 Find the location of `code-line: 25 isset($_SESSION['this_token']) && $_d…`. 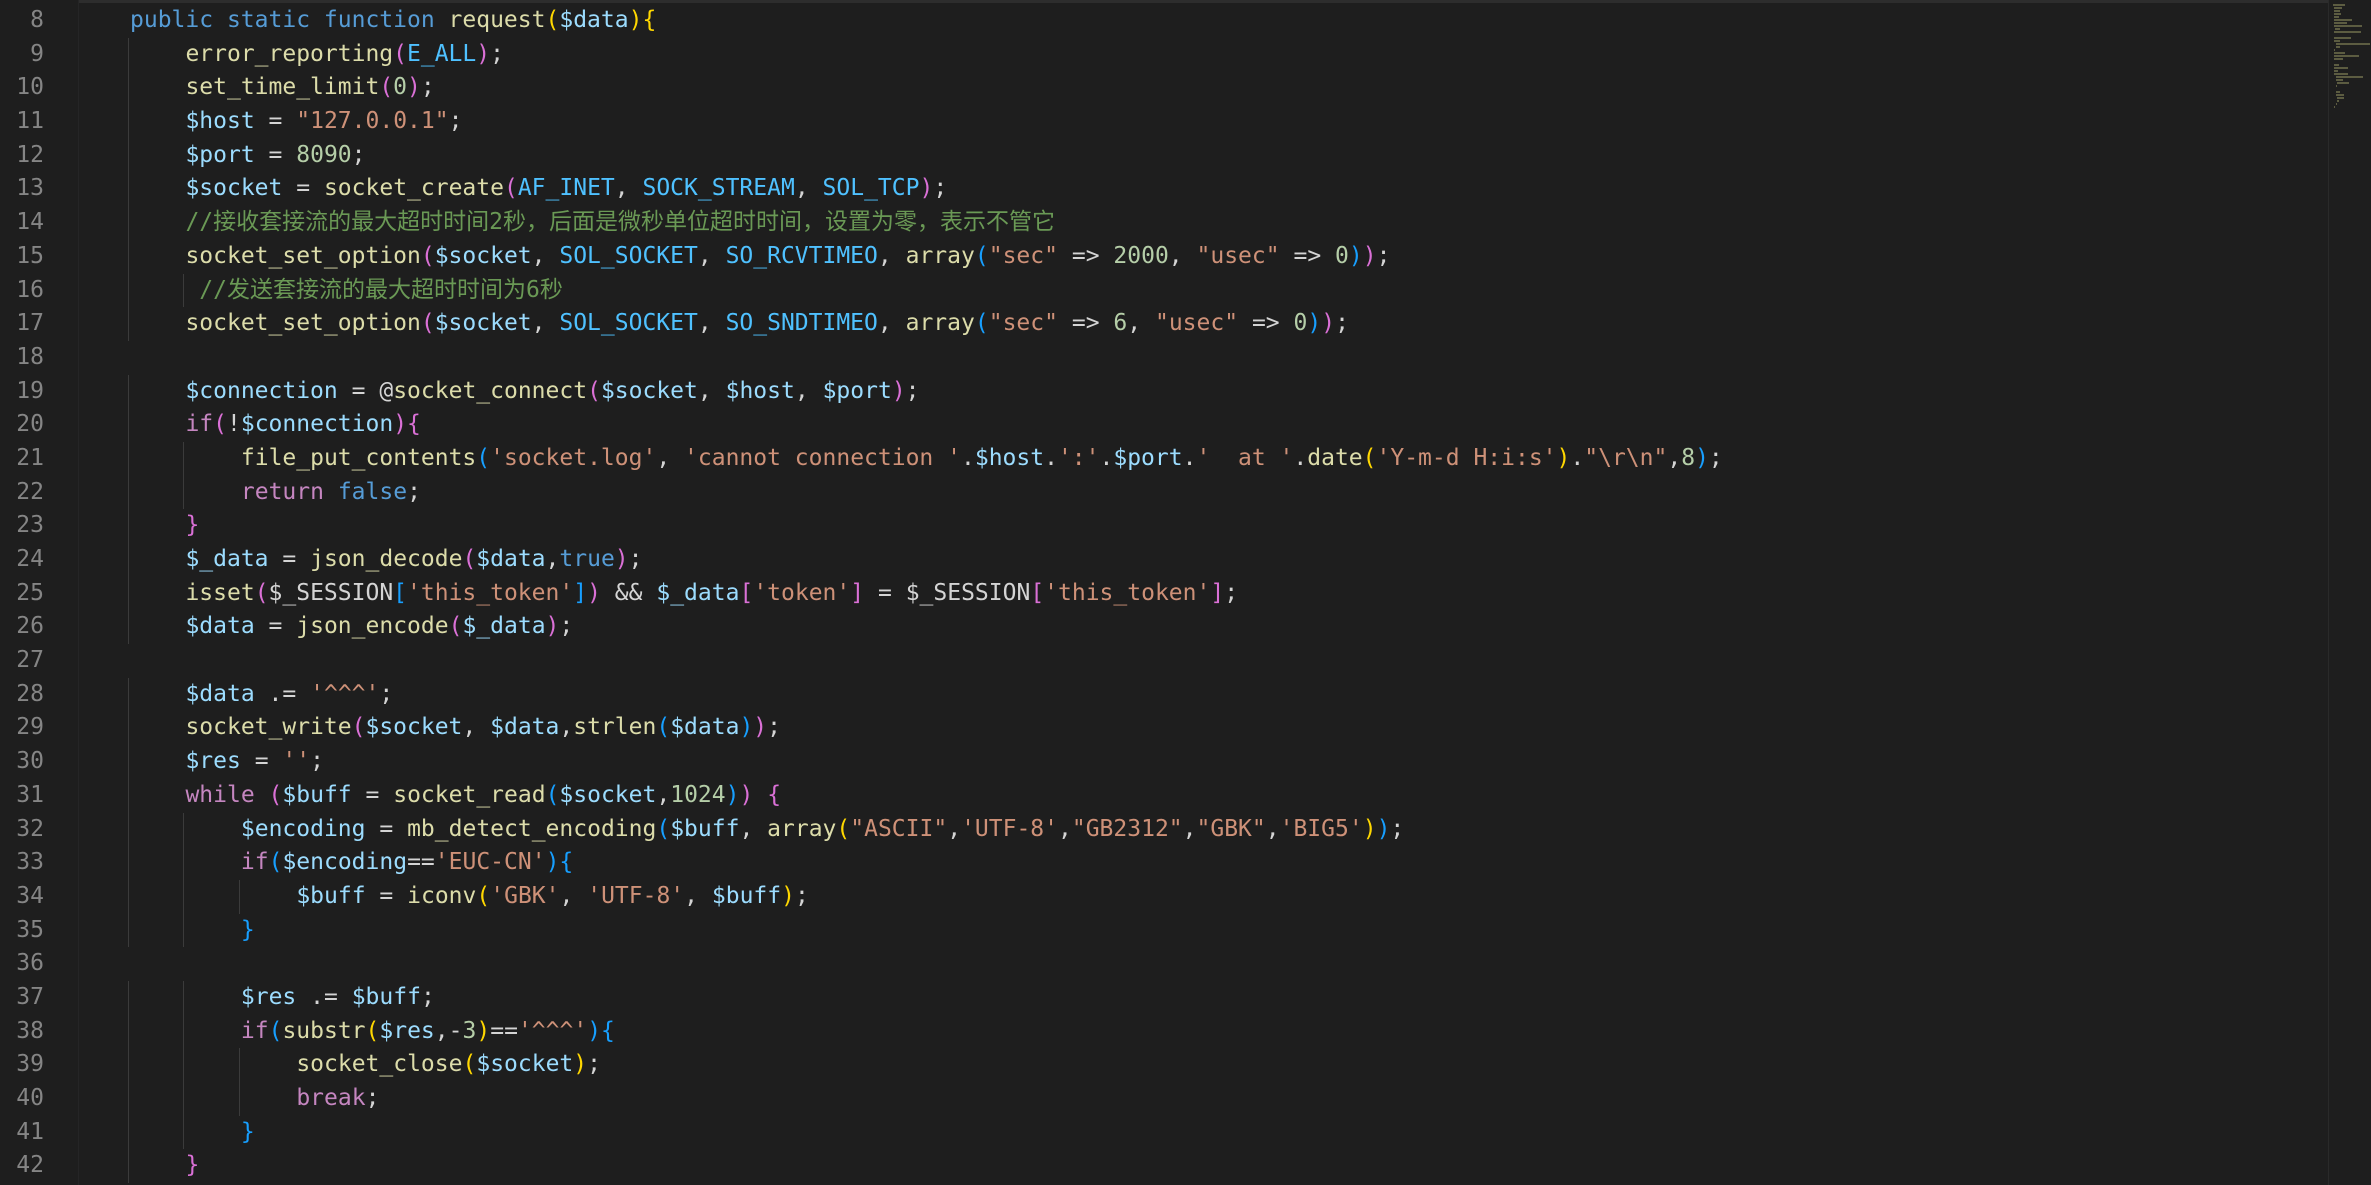

code-line: 25 isset($_SESSION['this_token']) && $_d… is located at coordinates (1160, 593).